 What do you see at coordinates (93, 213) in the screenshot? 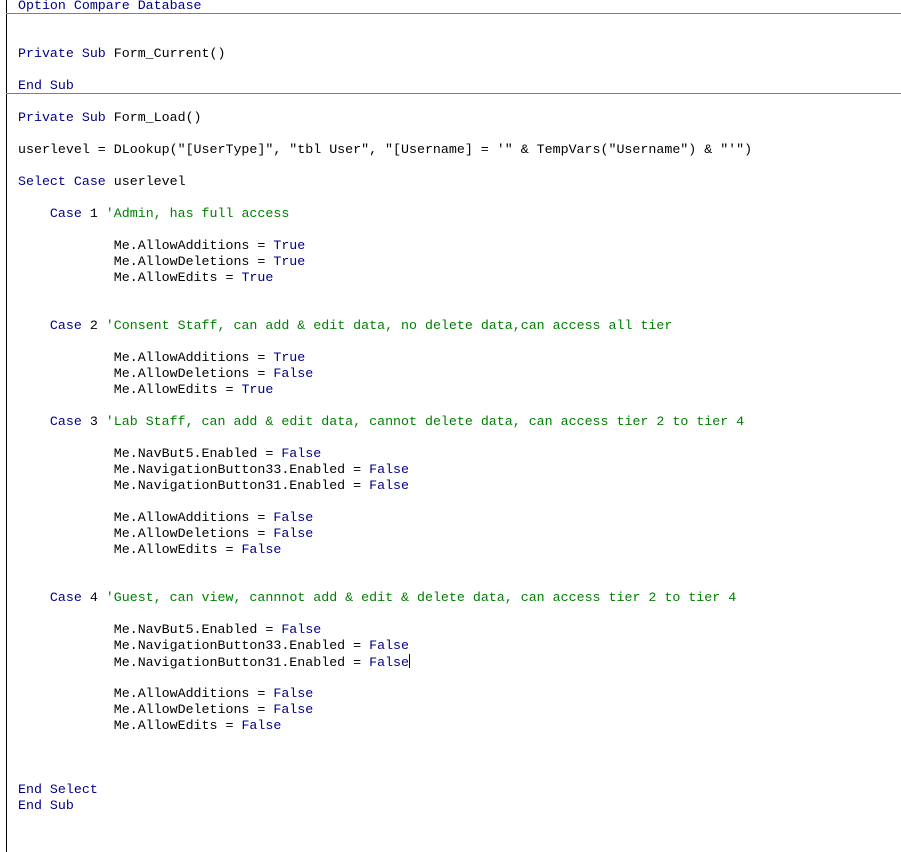
I see `code-token: 1` at bounding box center [93, 213].